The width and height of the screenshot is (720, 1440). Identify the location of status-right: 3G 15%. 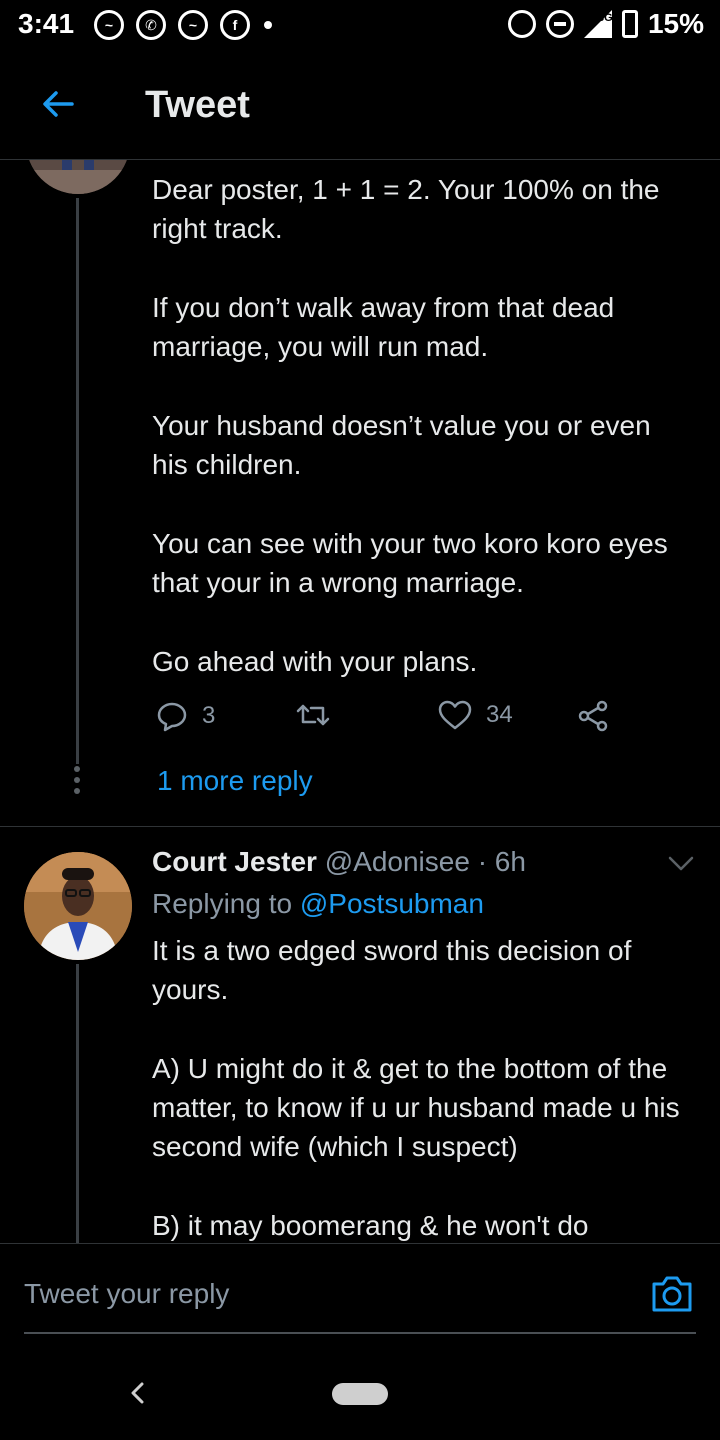
(605, 24).